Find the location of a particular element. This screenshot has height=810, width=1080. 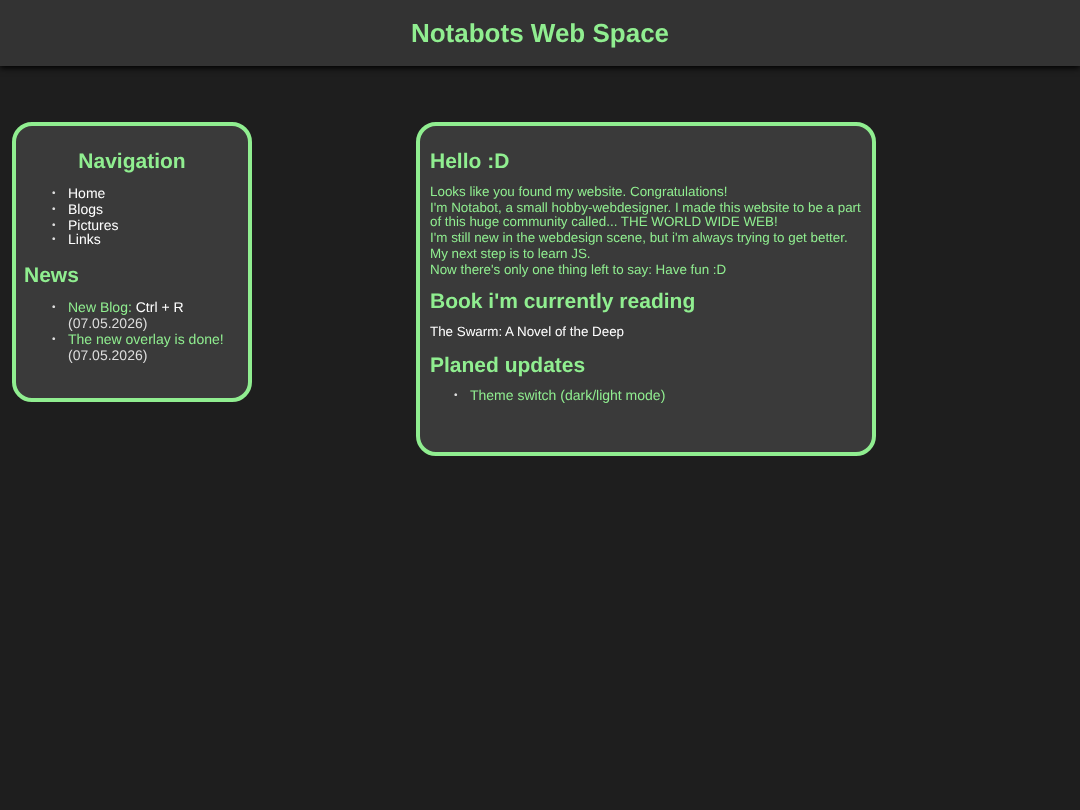

section-heading: Planed updates is located at coordinates (509, 365).